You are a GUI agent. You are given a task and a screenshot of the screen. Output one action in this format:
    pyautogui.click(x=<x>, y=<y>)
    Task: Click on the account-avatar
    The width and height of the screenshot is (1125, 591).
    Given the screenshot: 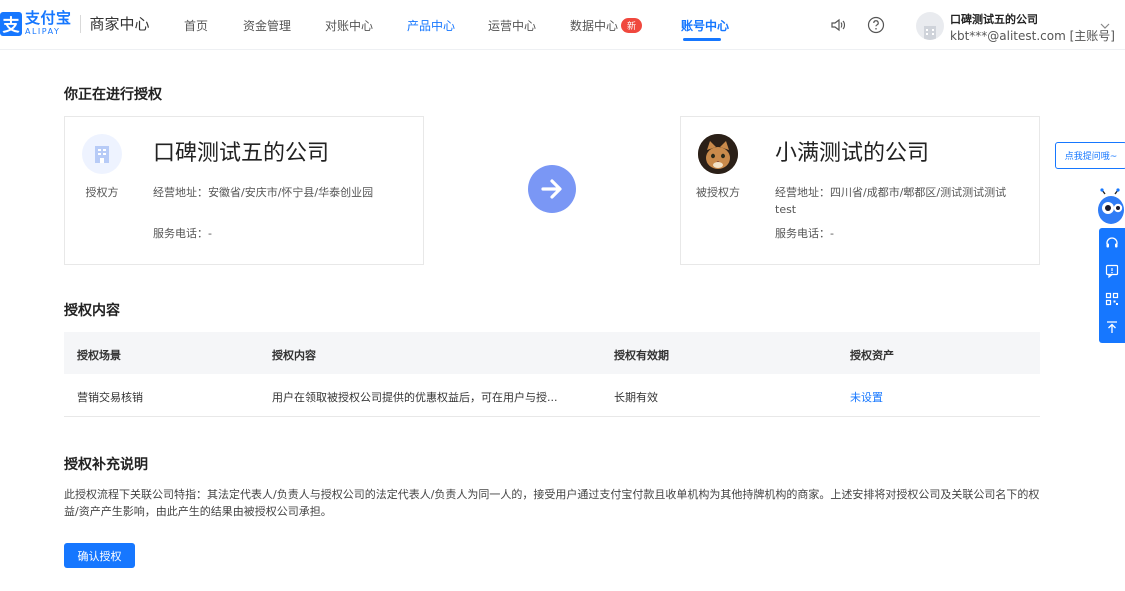 What is the action you would take?
    pyautogui.click(x=930, y=26)
    